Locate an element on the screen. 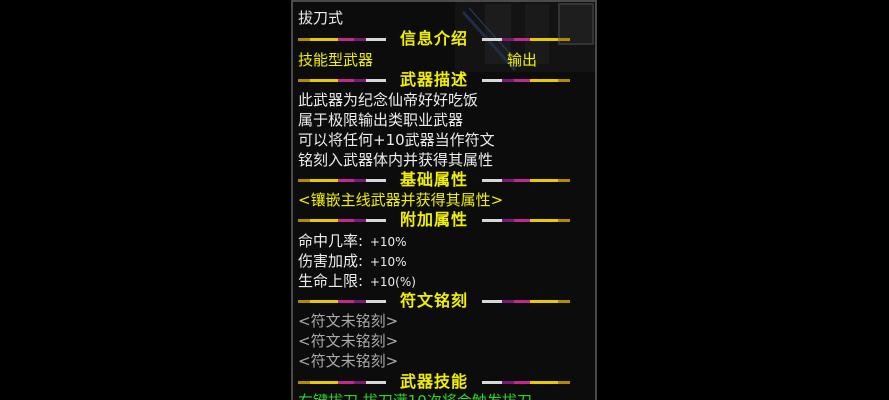 The image size is (889, 400). attribute-label: 命中几率: is located at coordinates (331, 241).